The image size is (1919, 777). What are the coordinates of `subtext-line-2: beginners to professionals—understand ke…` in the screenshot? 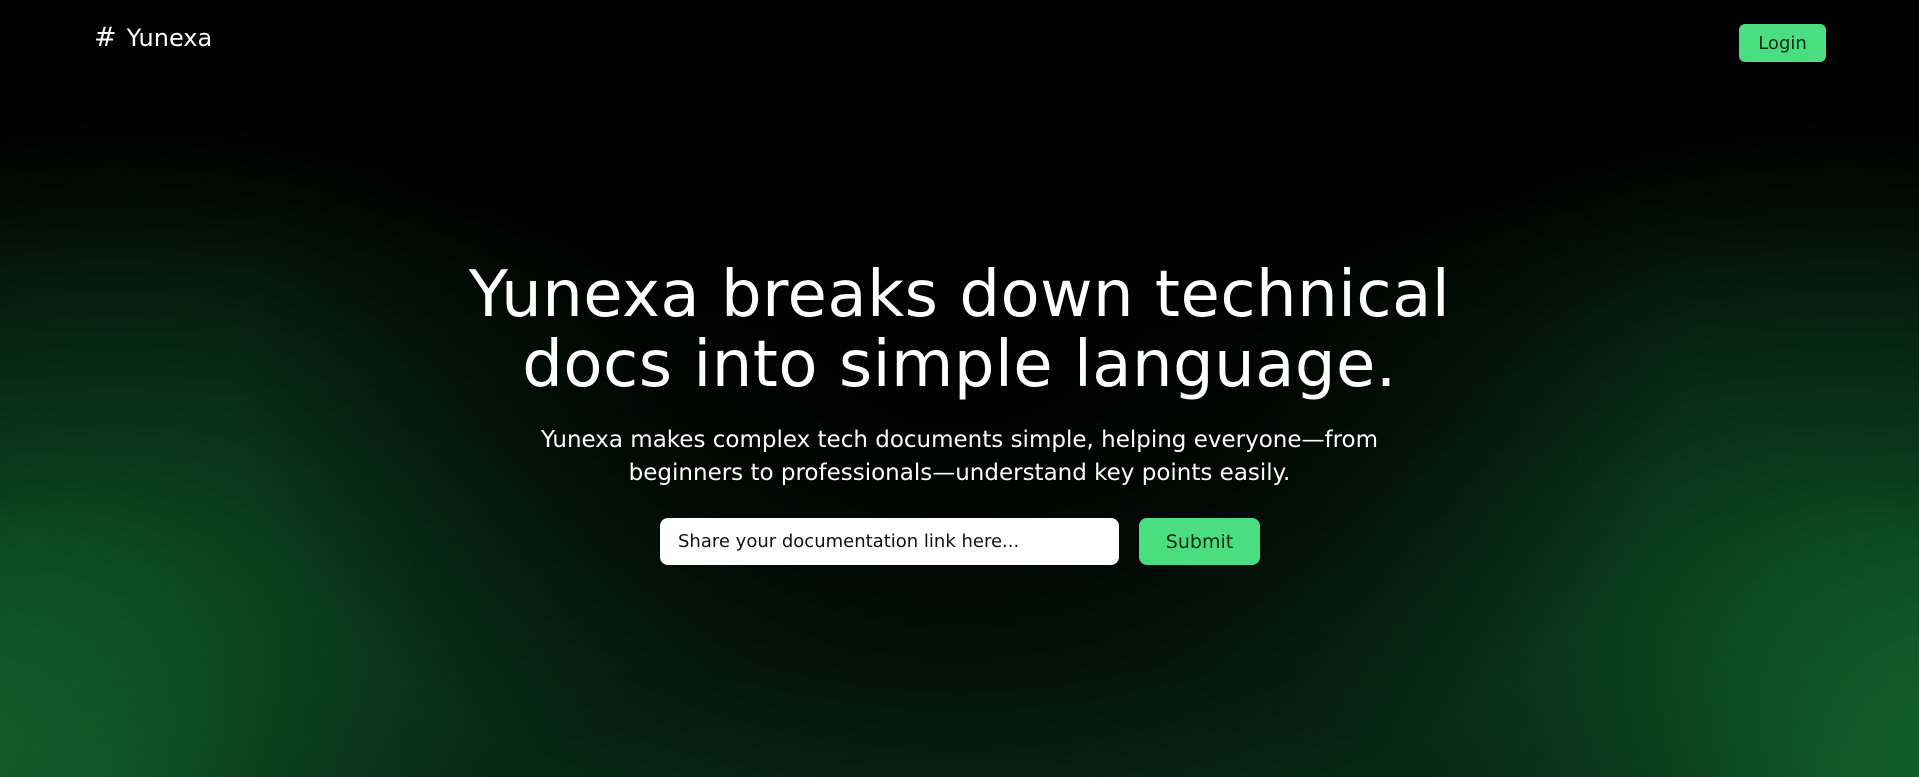 It's located at (959, 473).